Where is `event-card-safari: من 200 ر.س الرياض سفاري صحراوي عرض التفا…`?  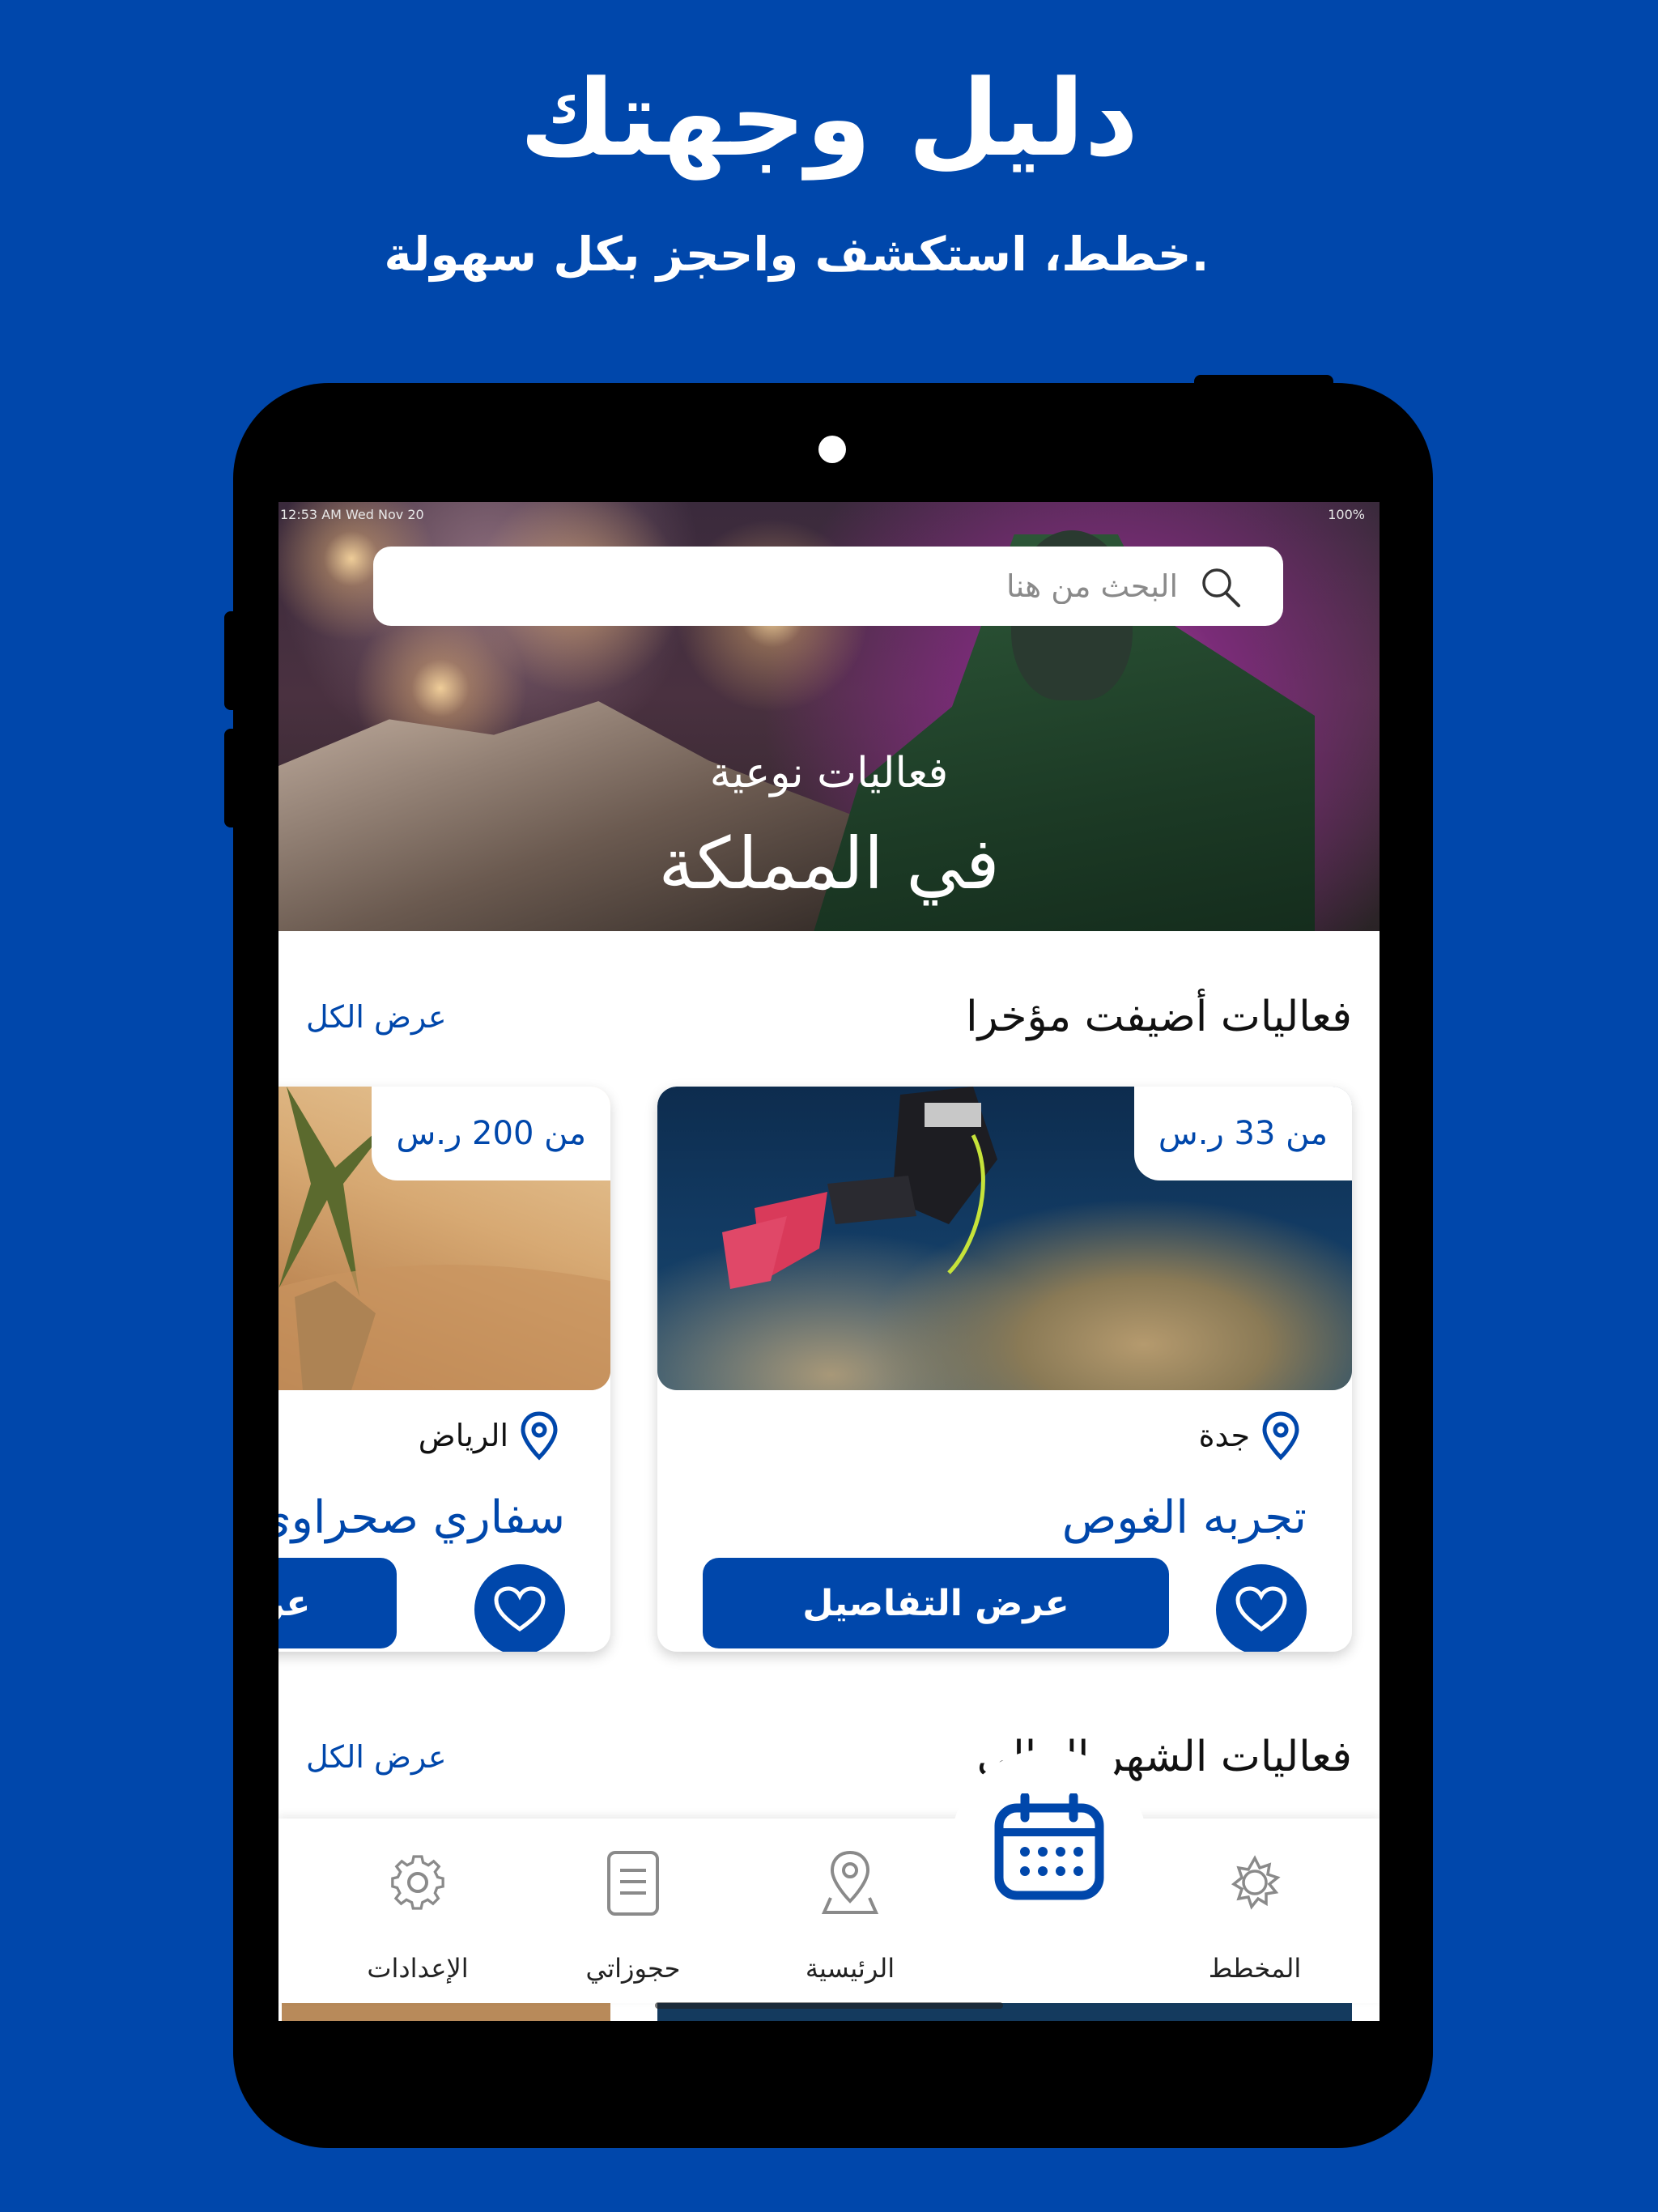
event-card-safari: من 200 ر.س الرياض سفاري صحراوي عرض التفا… is located at coordinates (444, 1370).